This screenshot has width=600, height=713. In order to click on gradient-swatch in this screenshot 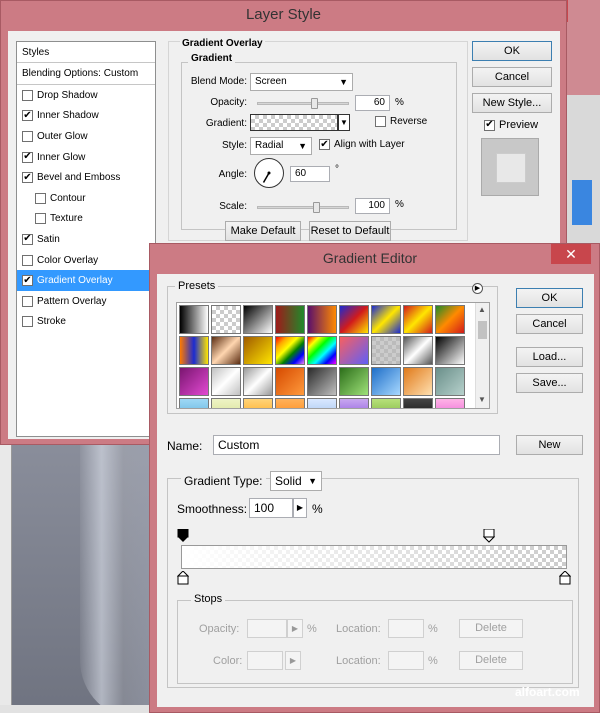, I will do `click(294, 122)`.